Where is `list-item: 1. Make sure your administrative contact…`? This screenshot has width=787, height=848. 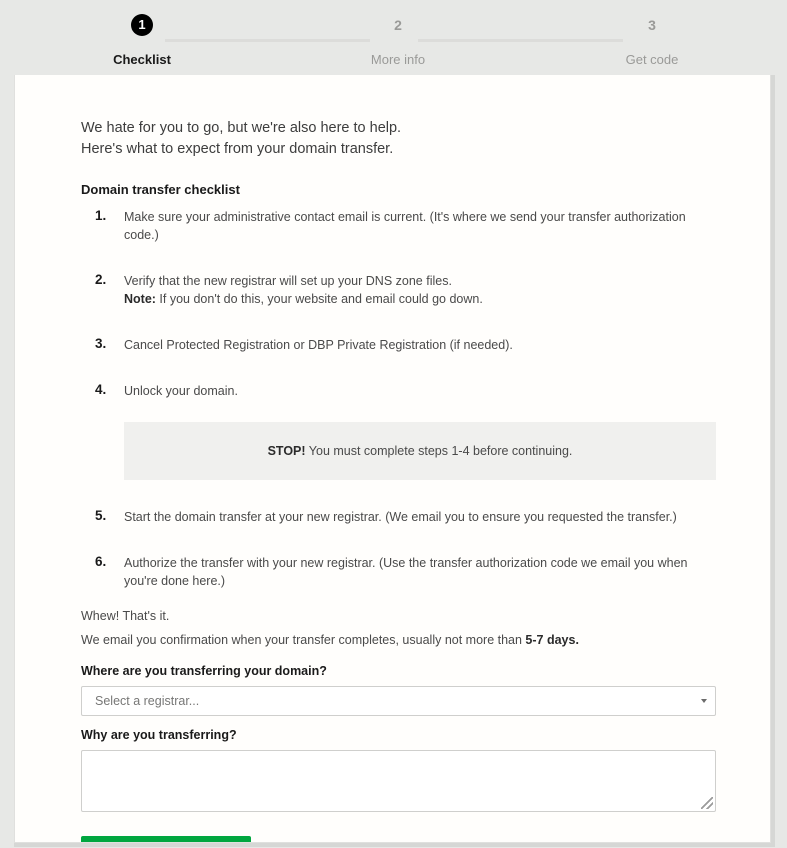 list-item: 1. Make sure your administrative contact… is located at coordinates (392, 226).